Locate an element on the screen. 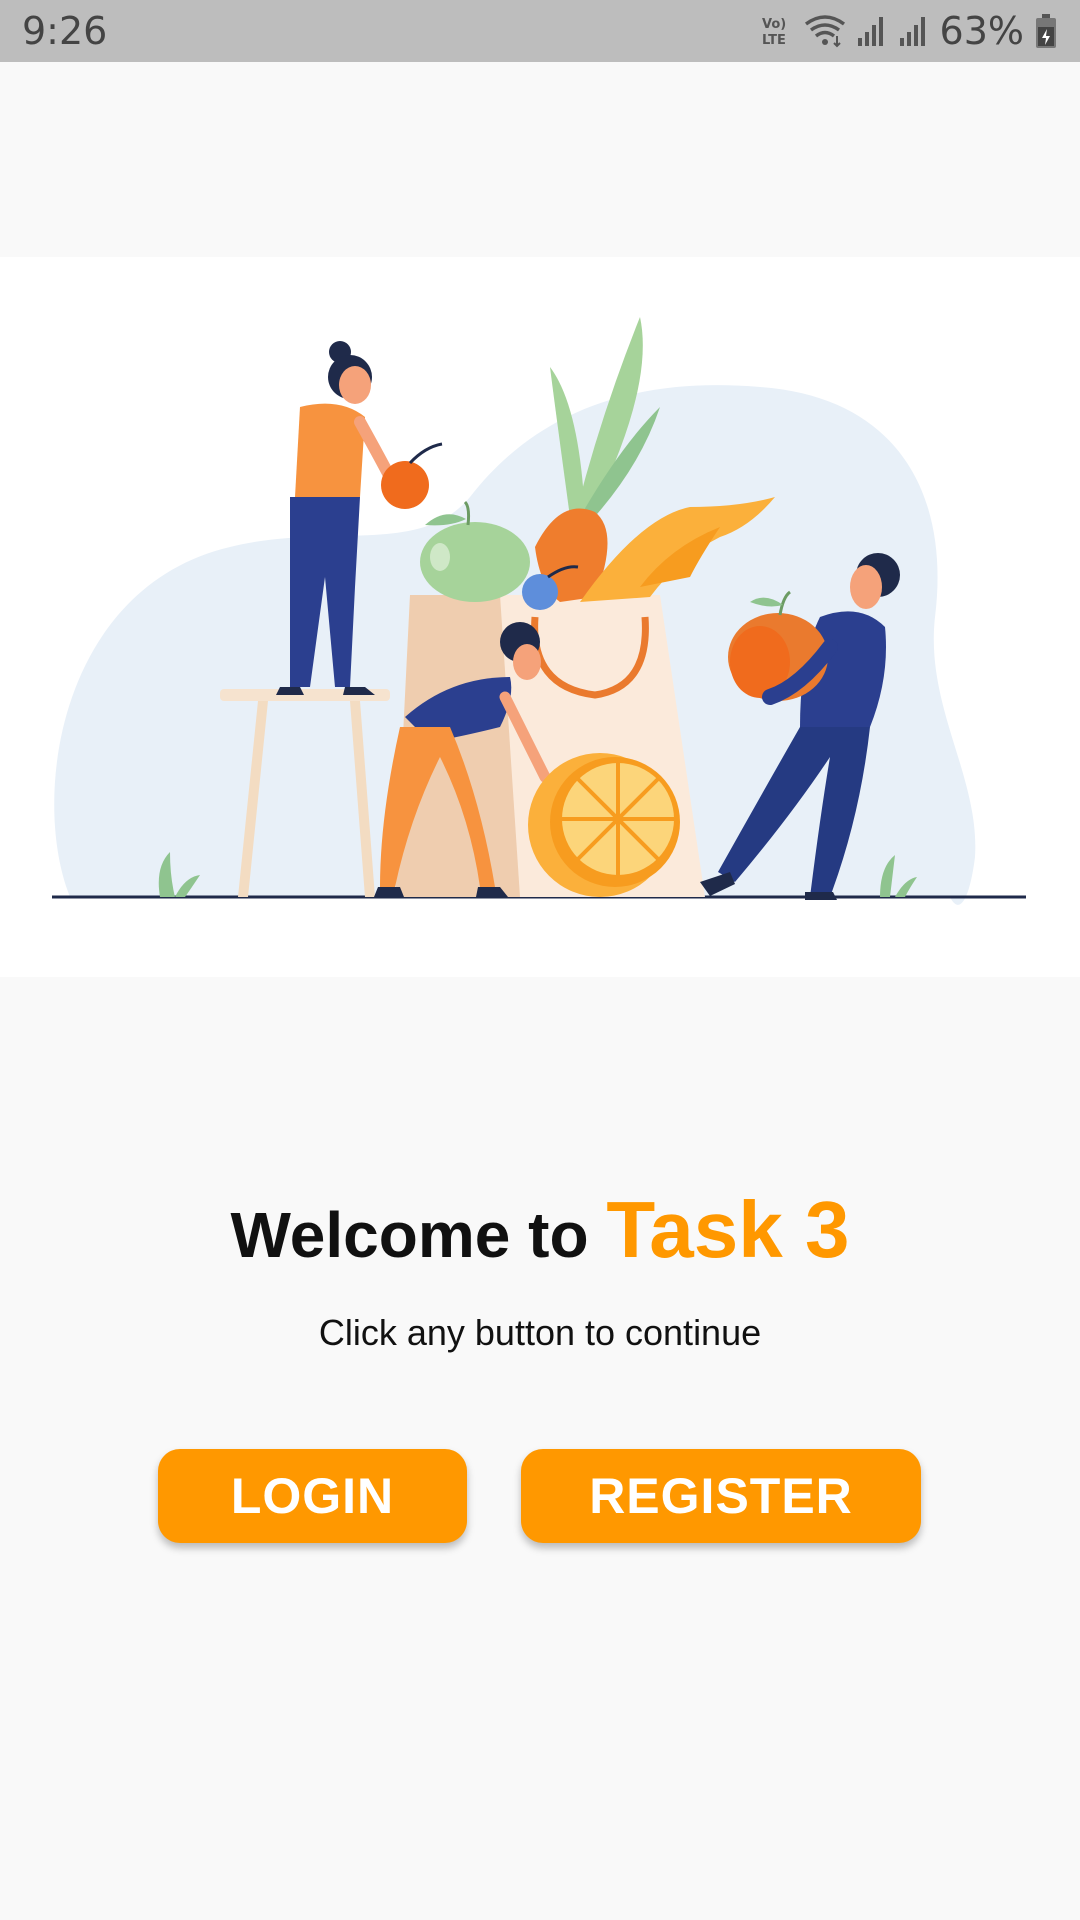 Image resolution: width=1080 pixels, height=1920 pixels. battery-percent: 63% is located at coordinates (981, 31).